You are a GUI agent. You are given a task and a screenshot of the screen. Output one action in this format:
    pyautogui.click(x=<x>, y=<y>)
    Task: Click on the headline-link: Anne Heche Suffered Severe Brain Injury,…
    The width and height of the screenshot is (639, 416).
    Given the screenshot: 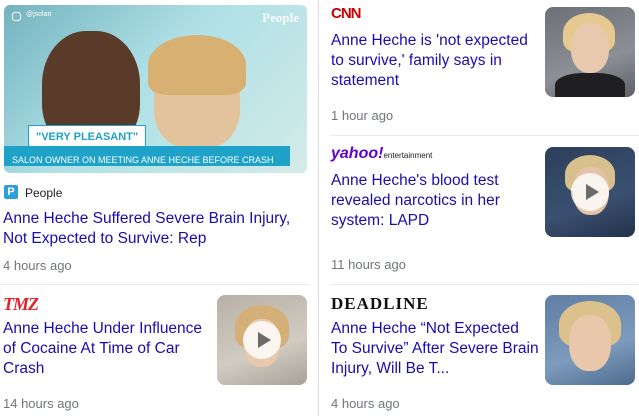 What is the action you would take?
    pyautogui.click(x=153, y=229)
    